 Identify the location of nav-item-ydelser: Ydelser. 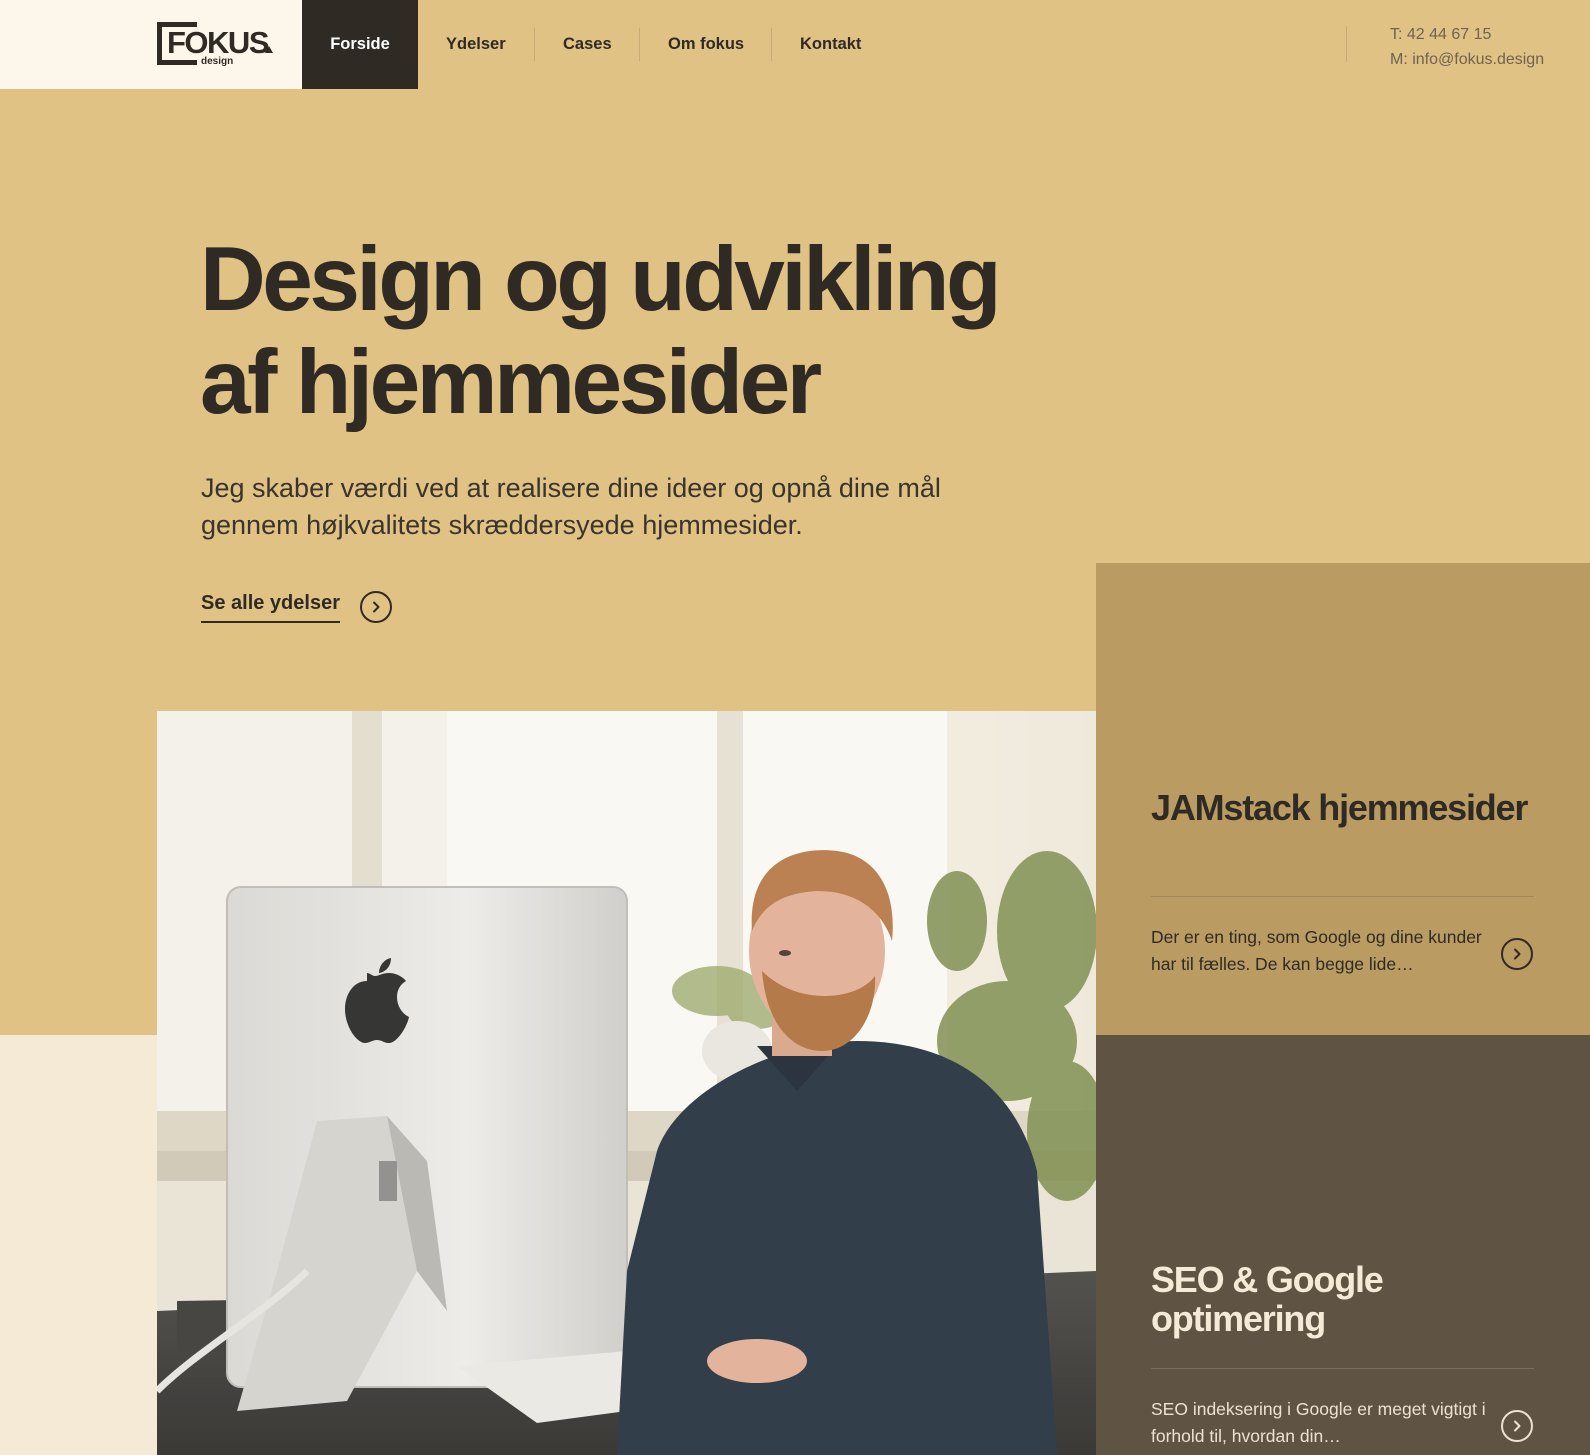
(476, 44).